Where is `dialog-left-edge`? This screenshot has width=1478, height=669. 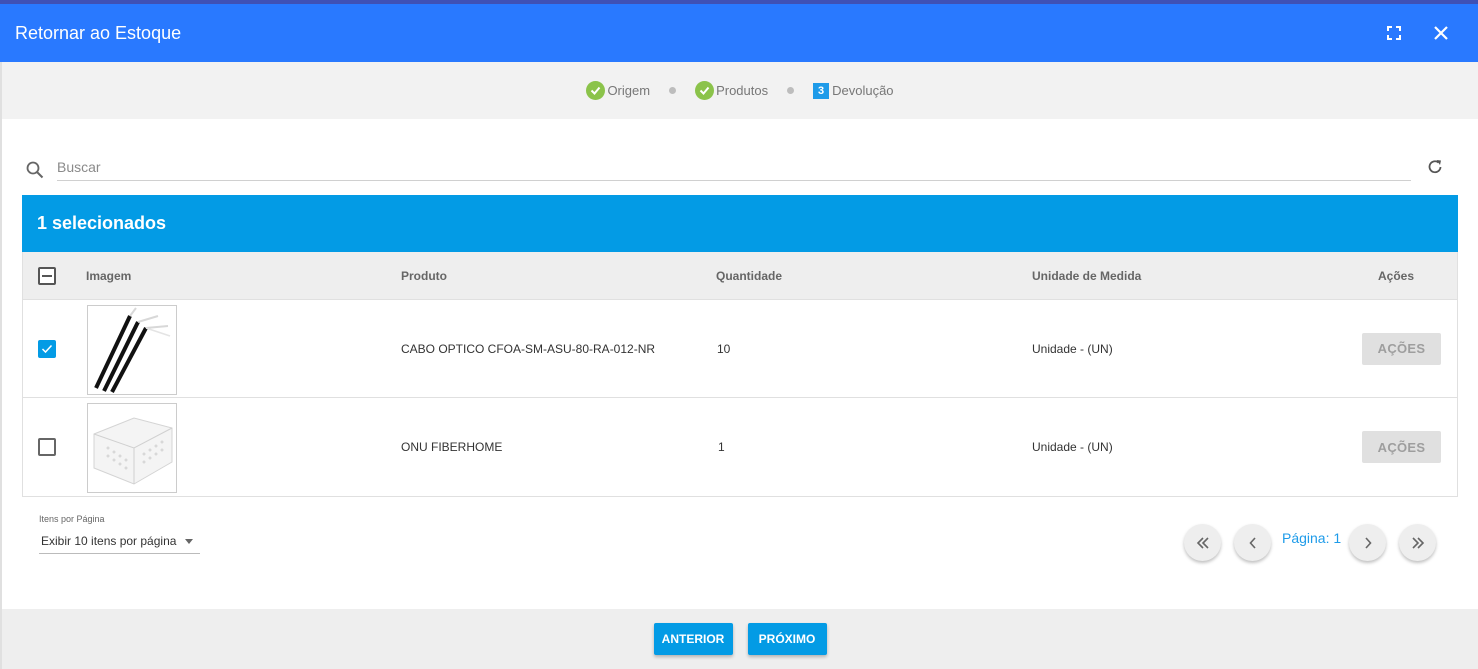 dialog-left-edge is located at coordinates (1, 365).